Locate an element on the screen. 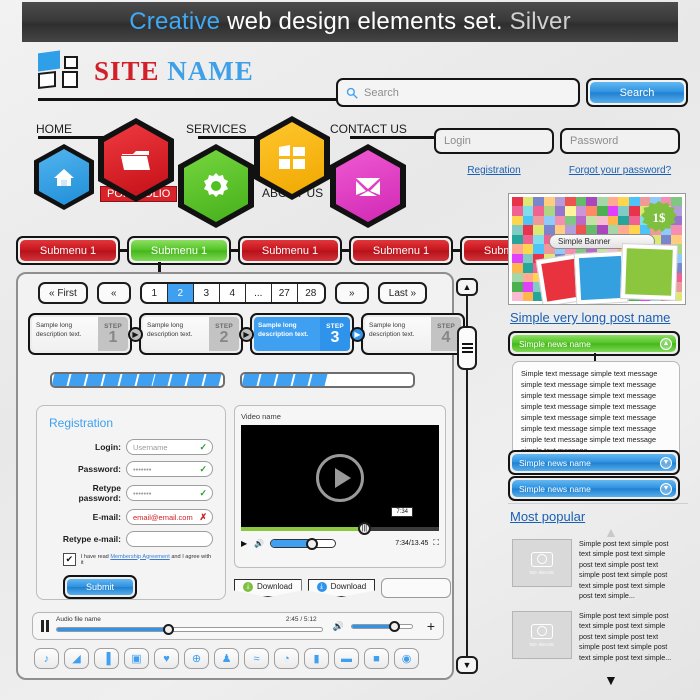 Image resolution: width=700 pixels, height=700 pixels. vertical-scrollbar: ▲ ▼ is located at coordinates (467, 476).